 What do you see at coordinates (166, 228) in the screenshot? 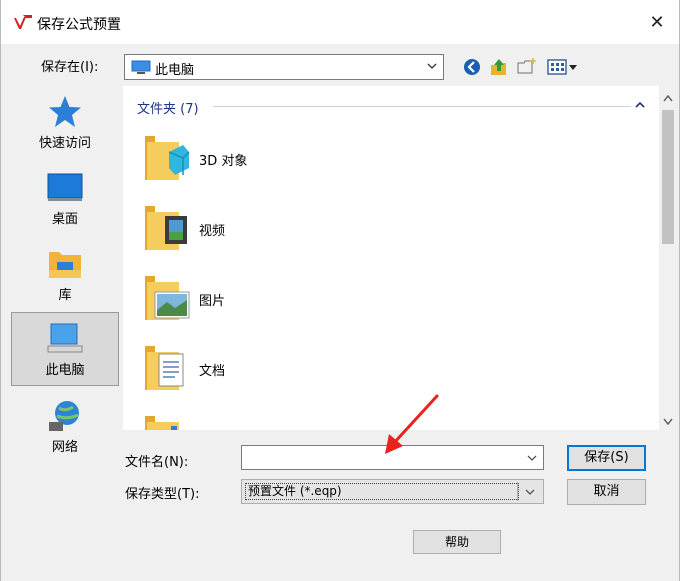
I see `videos-folder-icon` at bounding box center [166, 228].